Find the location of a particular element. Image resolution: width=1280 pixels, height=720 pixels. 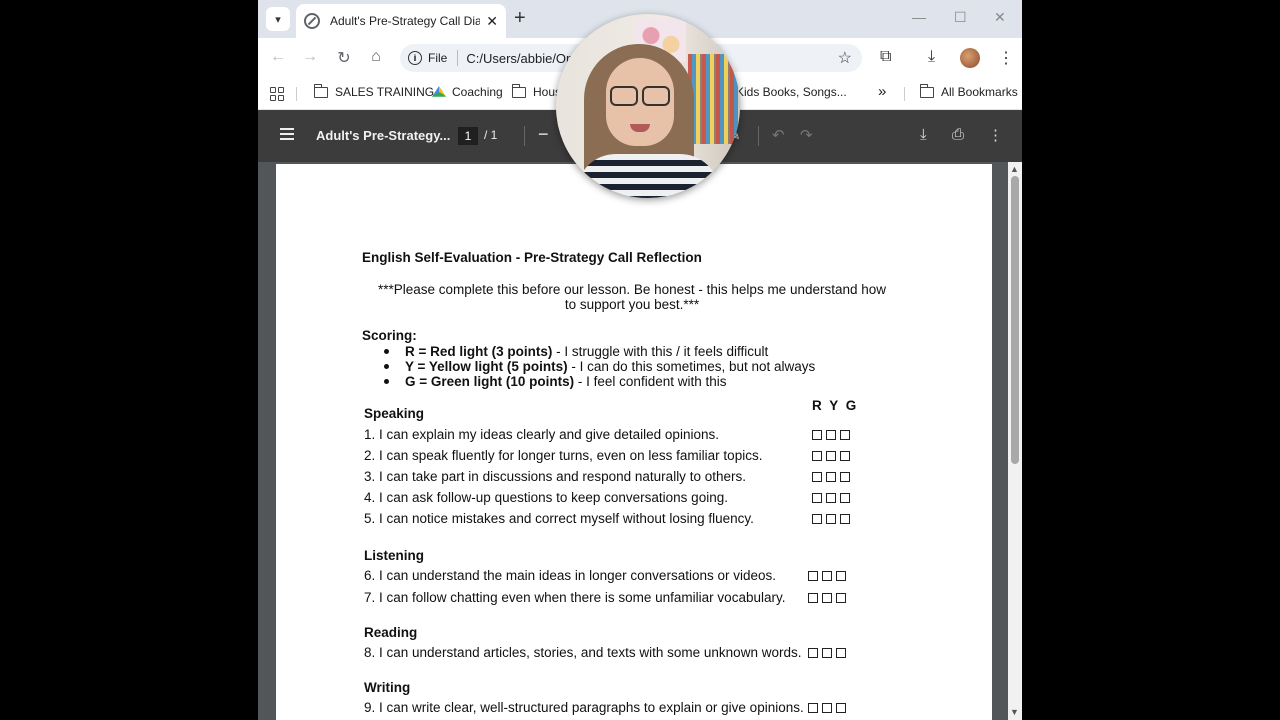

back-button: ← is located at coordinates (278, 57).